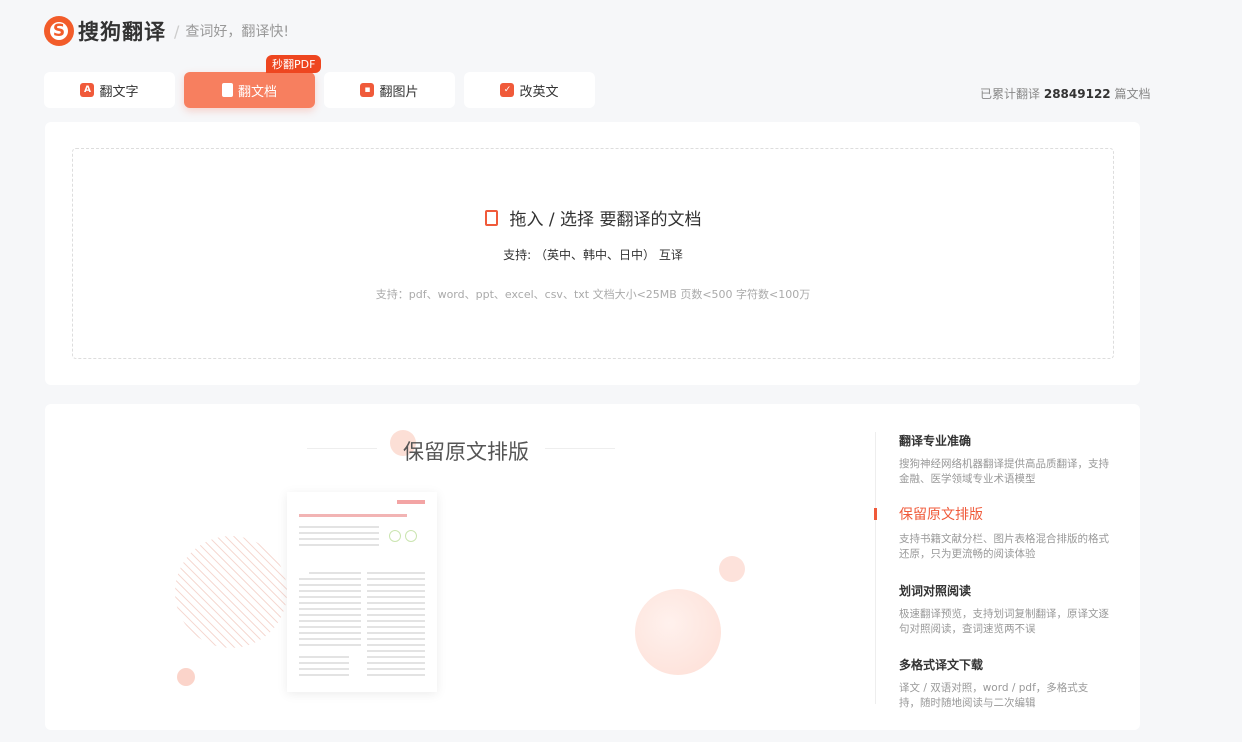  What do you see at coordinates (367, 90) in the screenshot?
I see `image-icon: ▪` at bounding box center [367, 90].